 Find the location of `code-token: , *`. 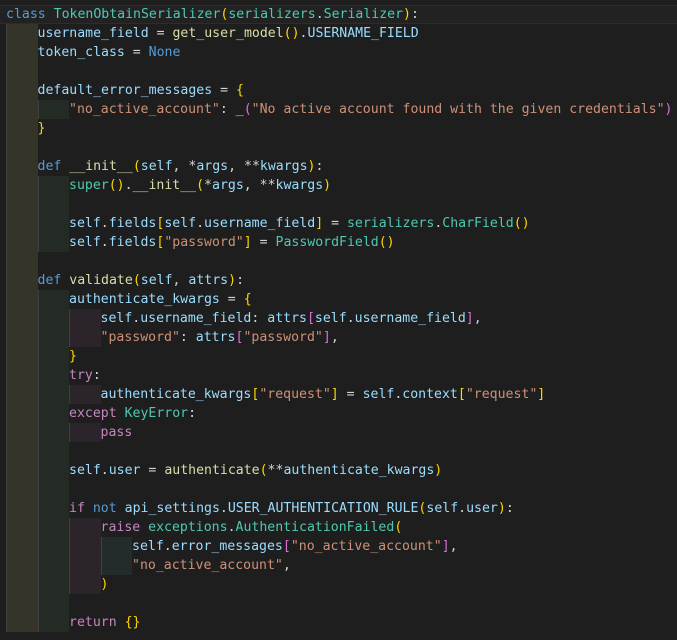

code-token: , * is located at coordinates (184, 166).